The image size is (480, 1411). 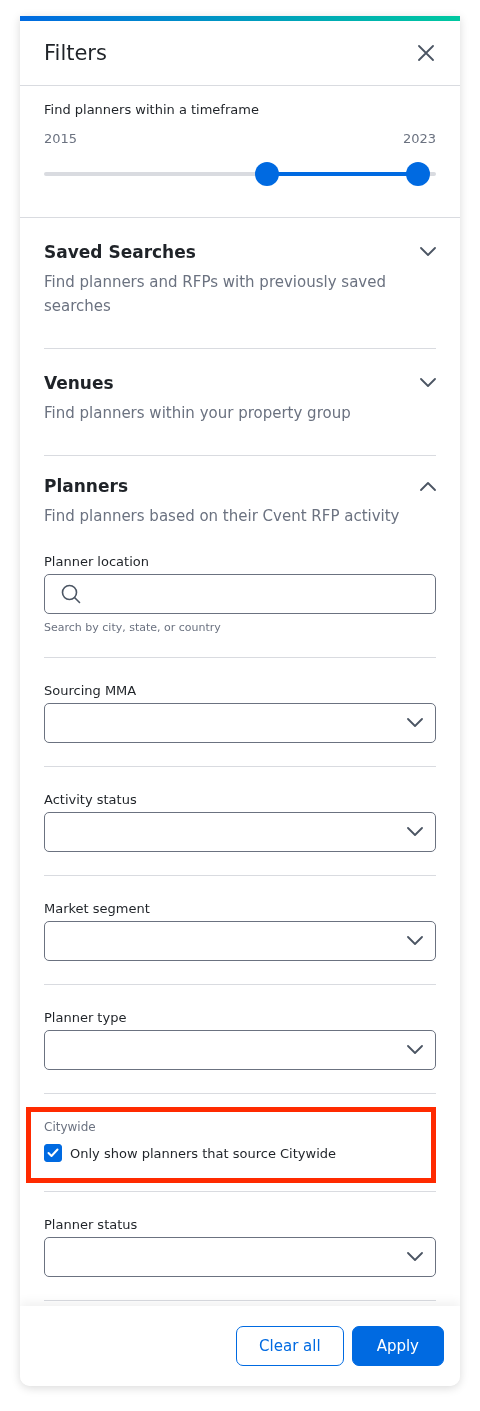 I want to click on close-button, so click(x=426, y=53).